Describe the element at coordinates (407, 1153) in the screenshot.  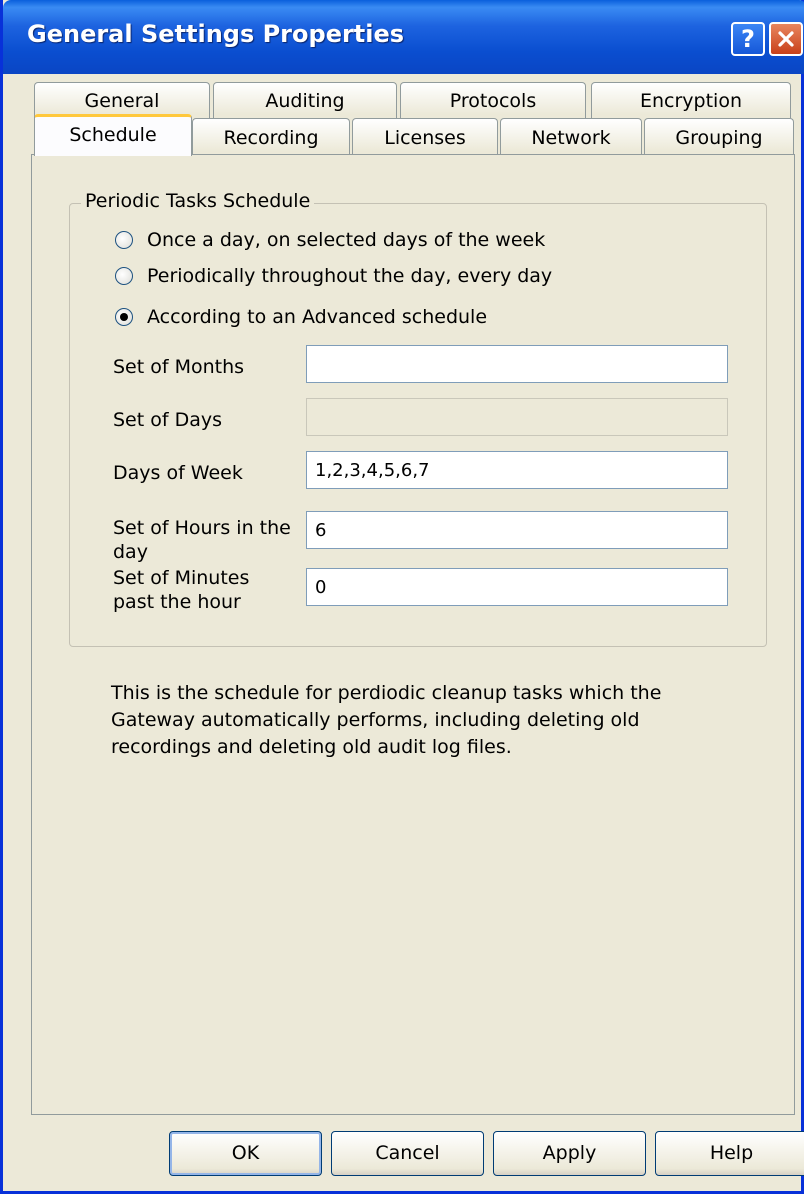
I see `cancel-button: Cancel` at that location.